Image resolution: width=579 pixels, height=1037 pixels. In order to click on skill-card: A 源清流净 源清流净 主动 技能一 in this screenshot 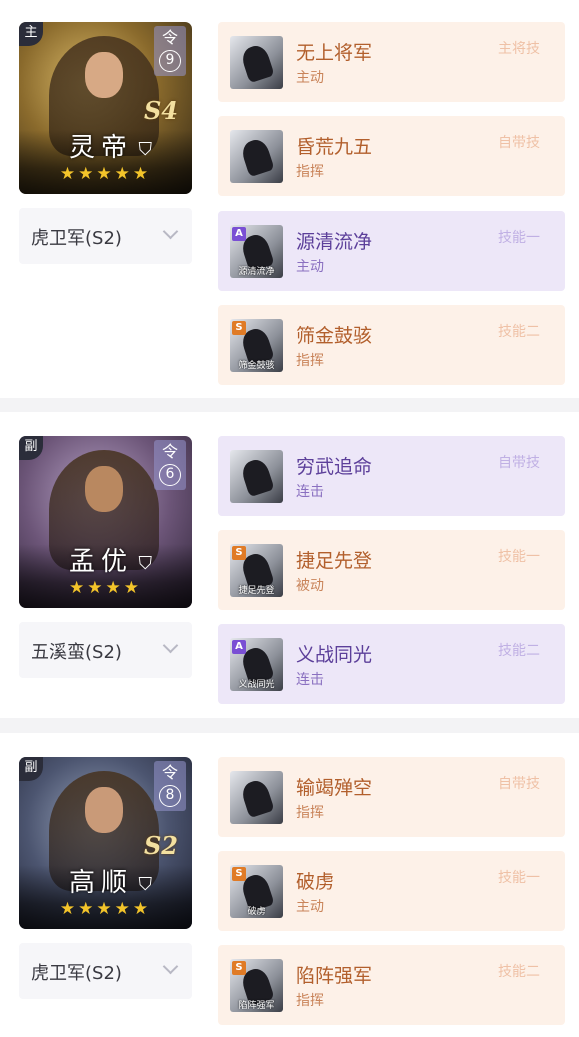, I will do `click(391, 251)`.